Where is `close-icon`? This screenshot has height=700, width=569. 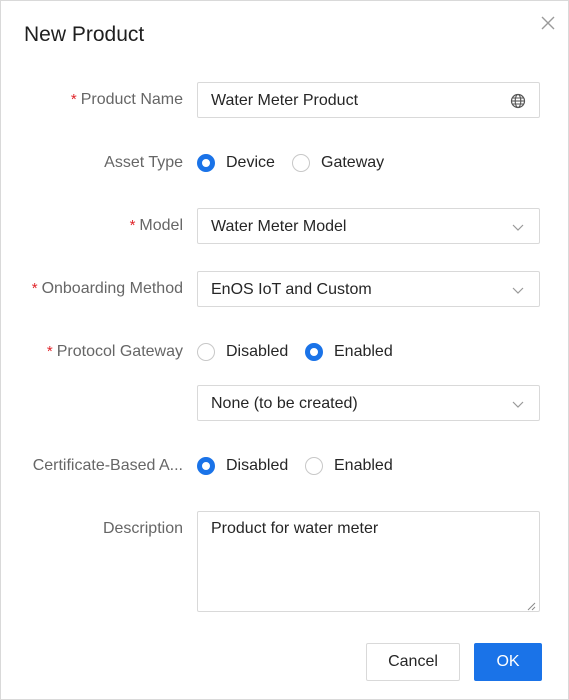
close-icon is located at coordinates (548, 23).